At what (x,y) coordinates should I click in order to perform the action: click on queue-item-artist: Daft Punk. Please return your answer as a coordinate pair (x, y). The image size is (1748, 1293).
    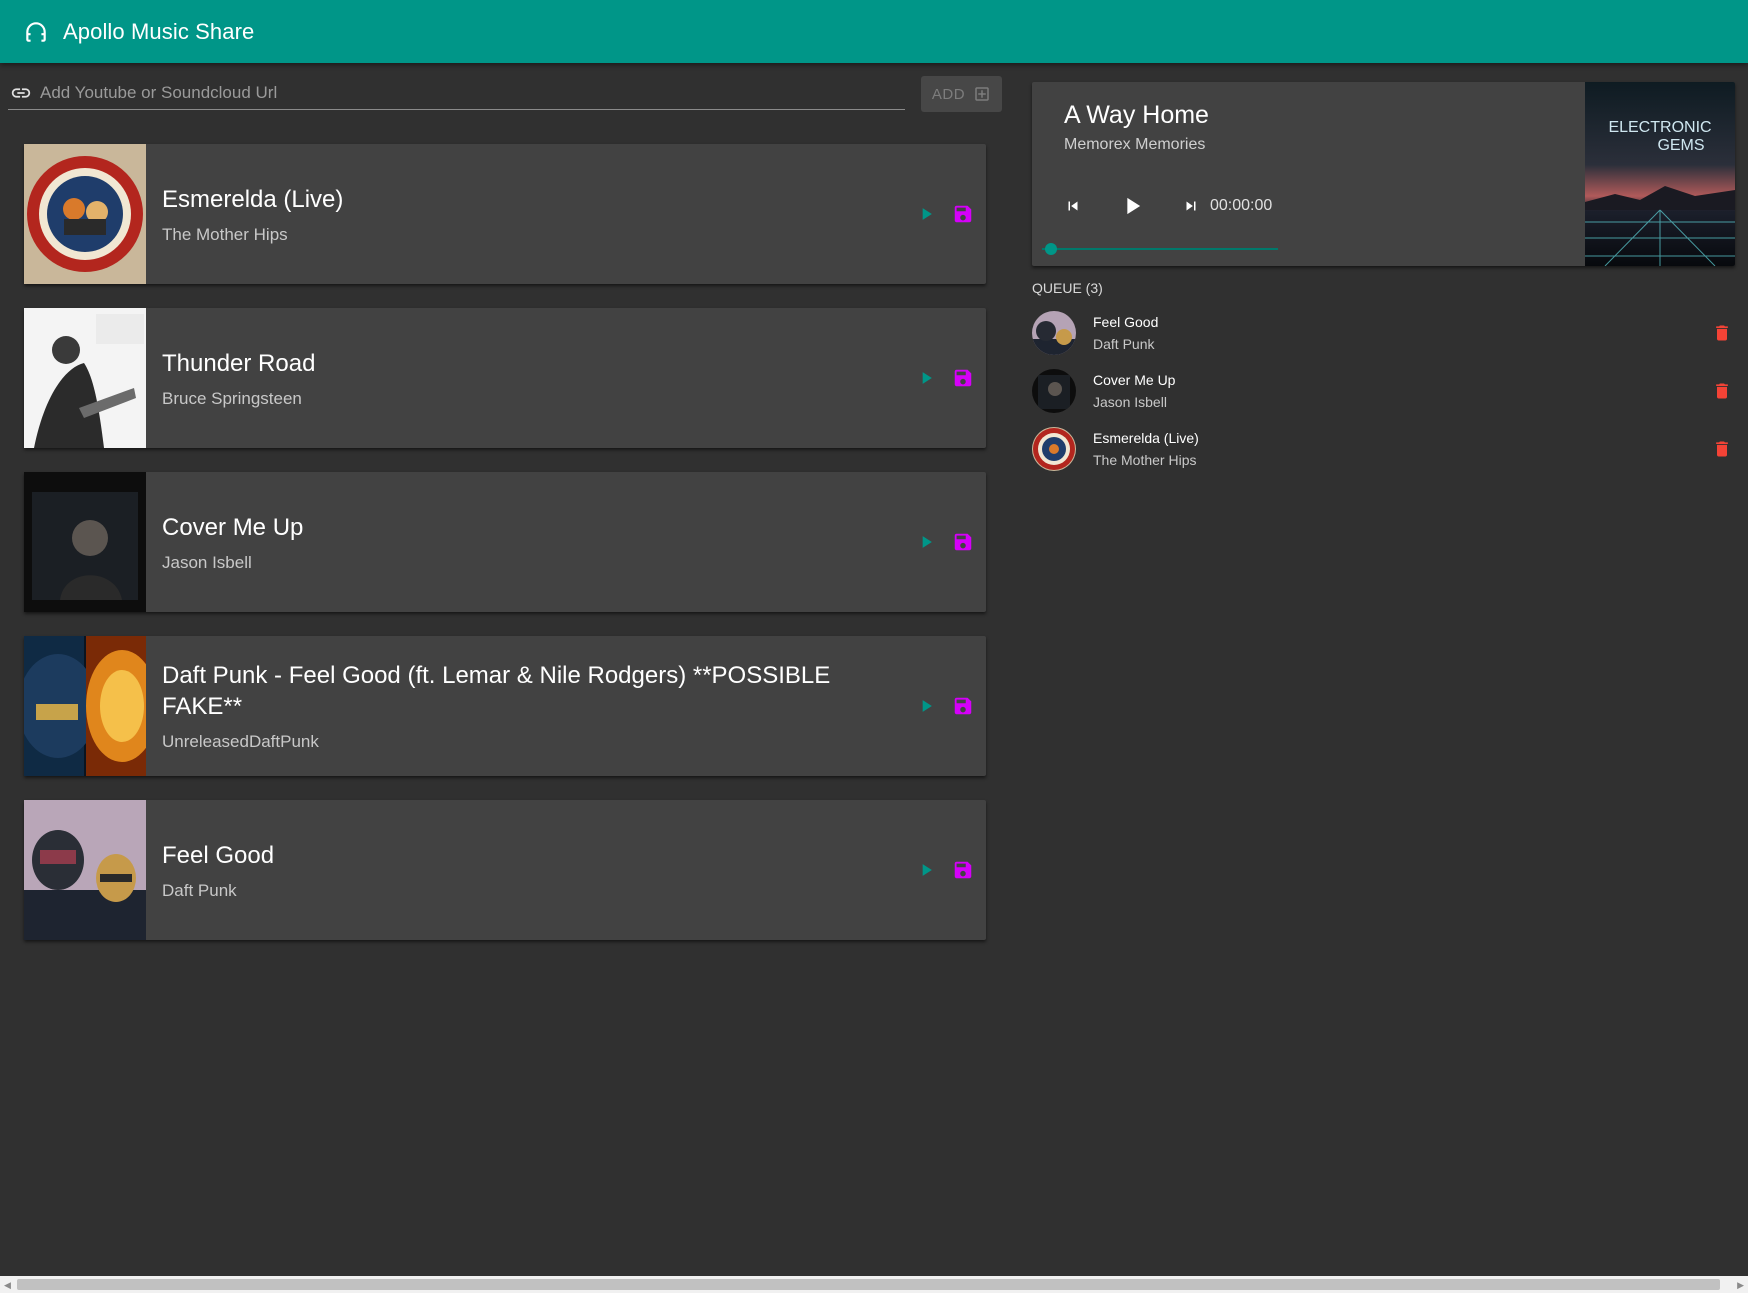
    Looking at the image, I should click on (1124, 344).